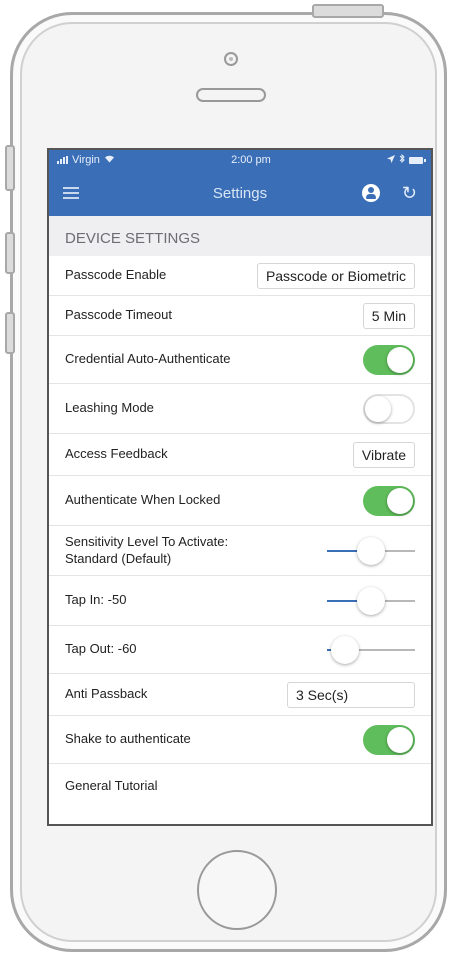  Describe the element at coordinates (240, 236) in the screenshot. I see `section-header: DEVICE SETTINGS` at that location.